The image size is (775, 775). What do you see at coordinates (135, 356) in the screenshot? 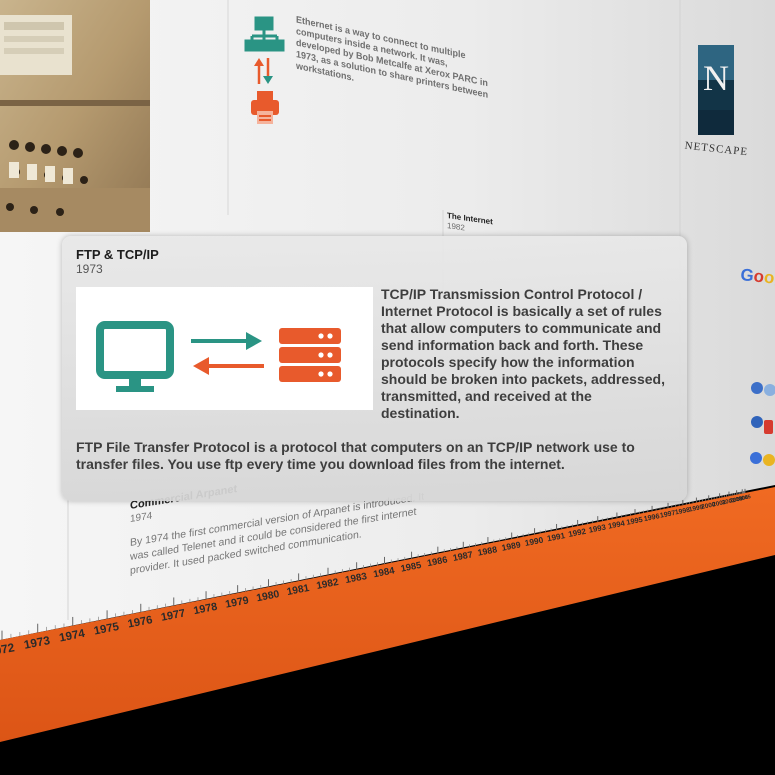
I see `monitor-icon` at bounding box center [135, 356].